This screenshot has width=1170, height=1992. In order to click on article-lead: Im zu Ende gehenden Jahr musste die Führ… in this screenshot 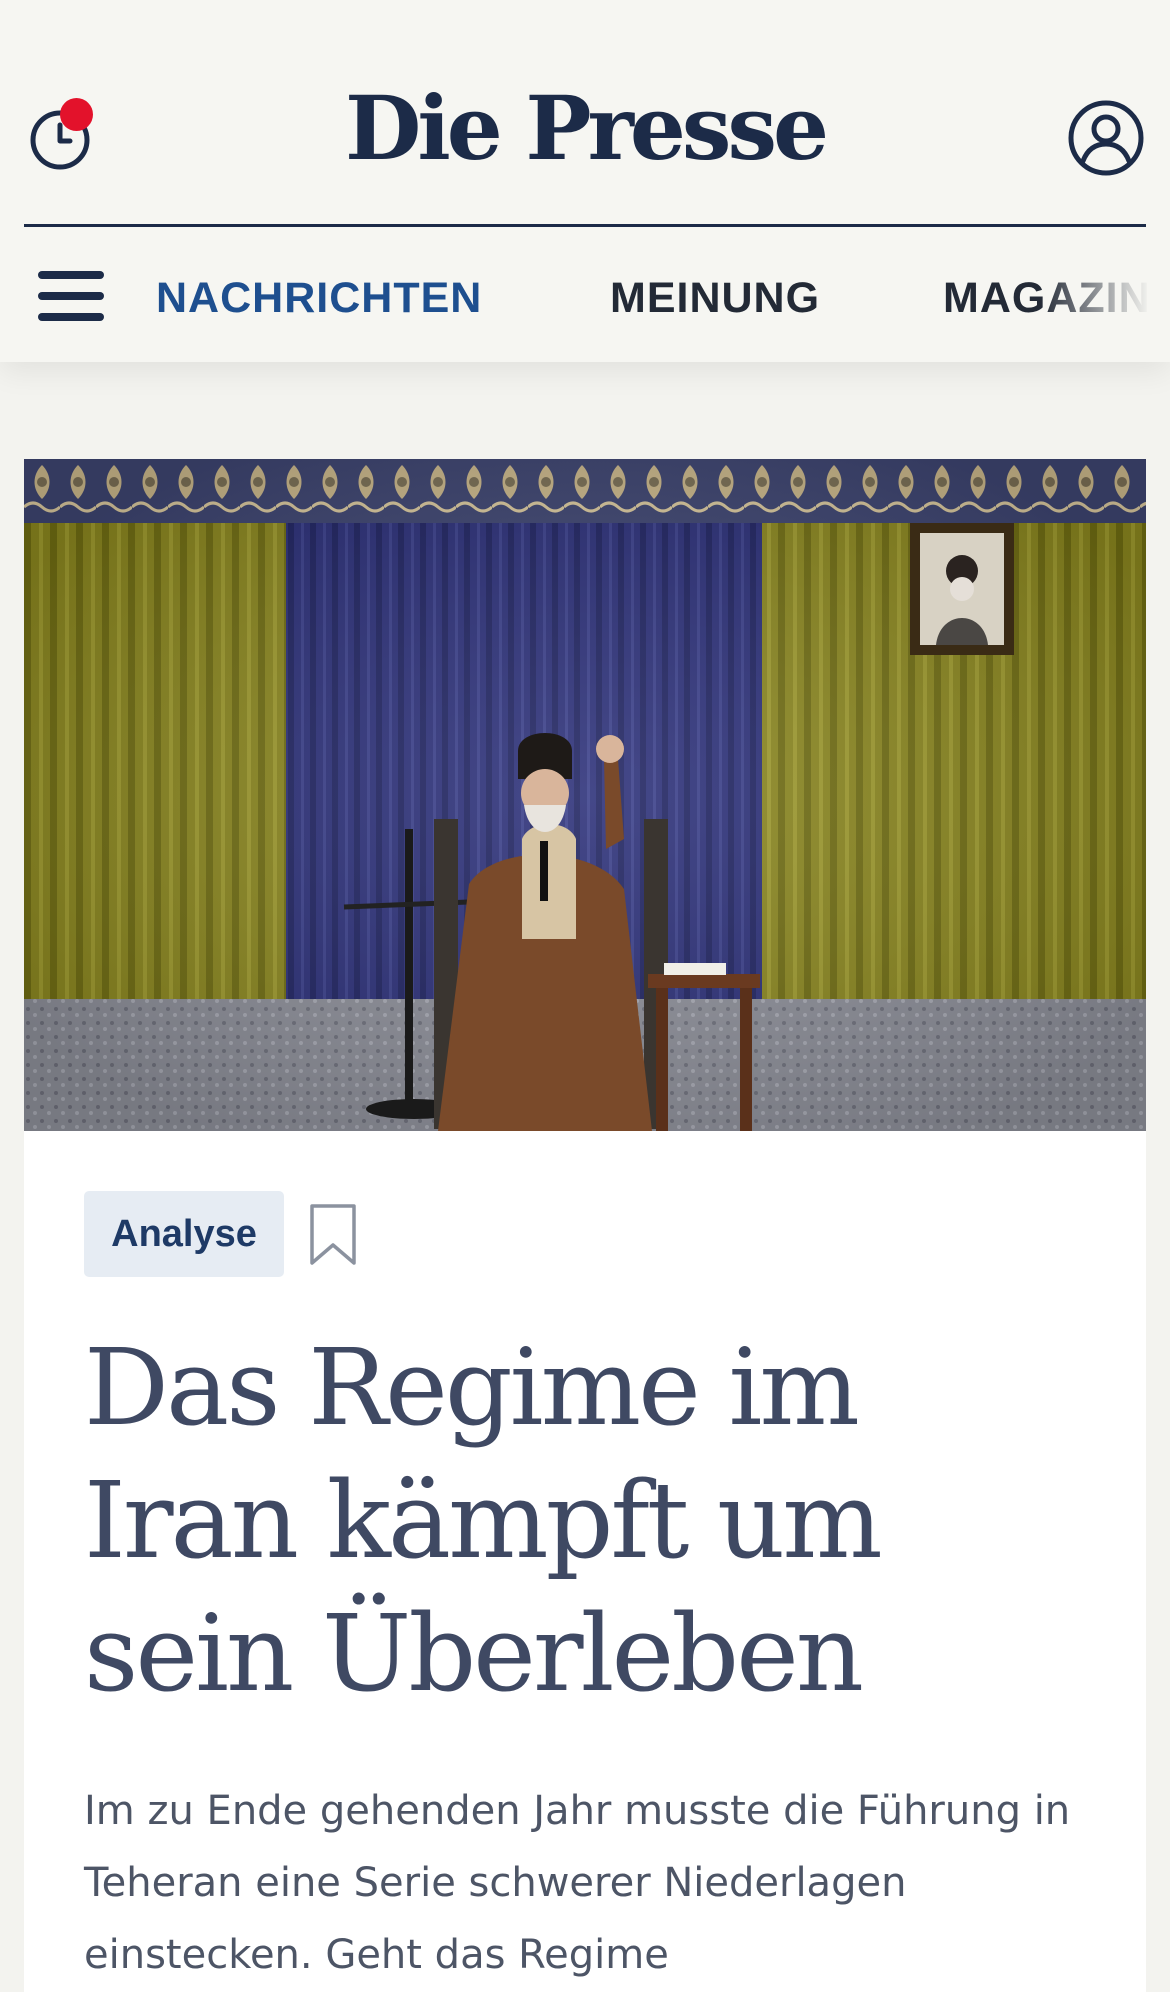, I will do `click(577, 1883)`.